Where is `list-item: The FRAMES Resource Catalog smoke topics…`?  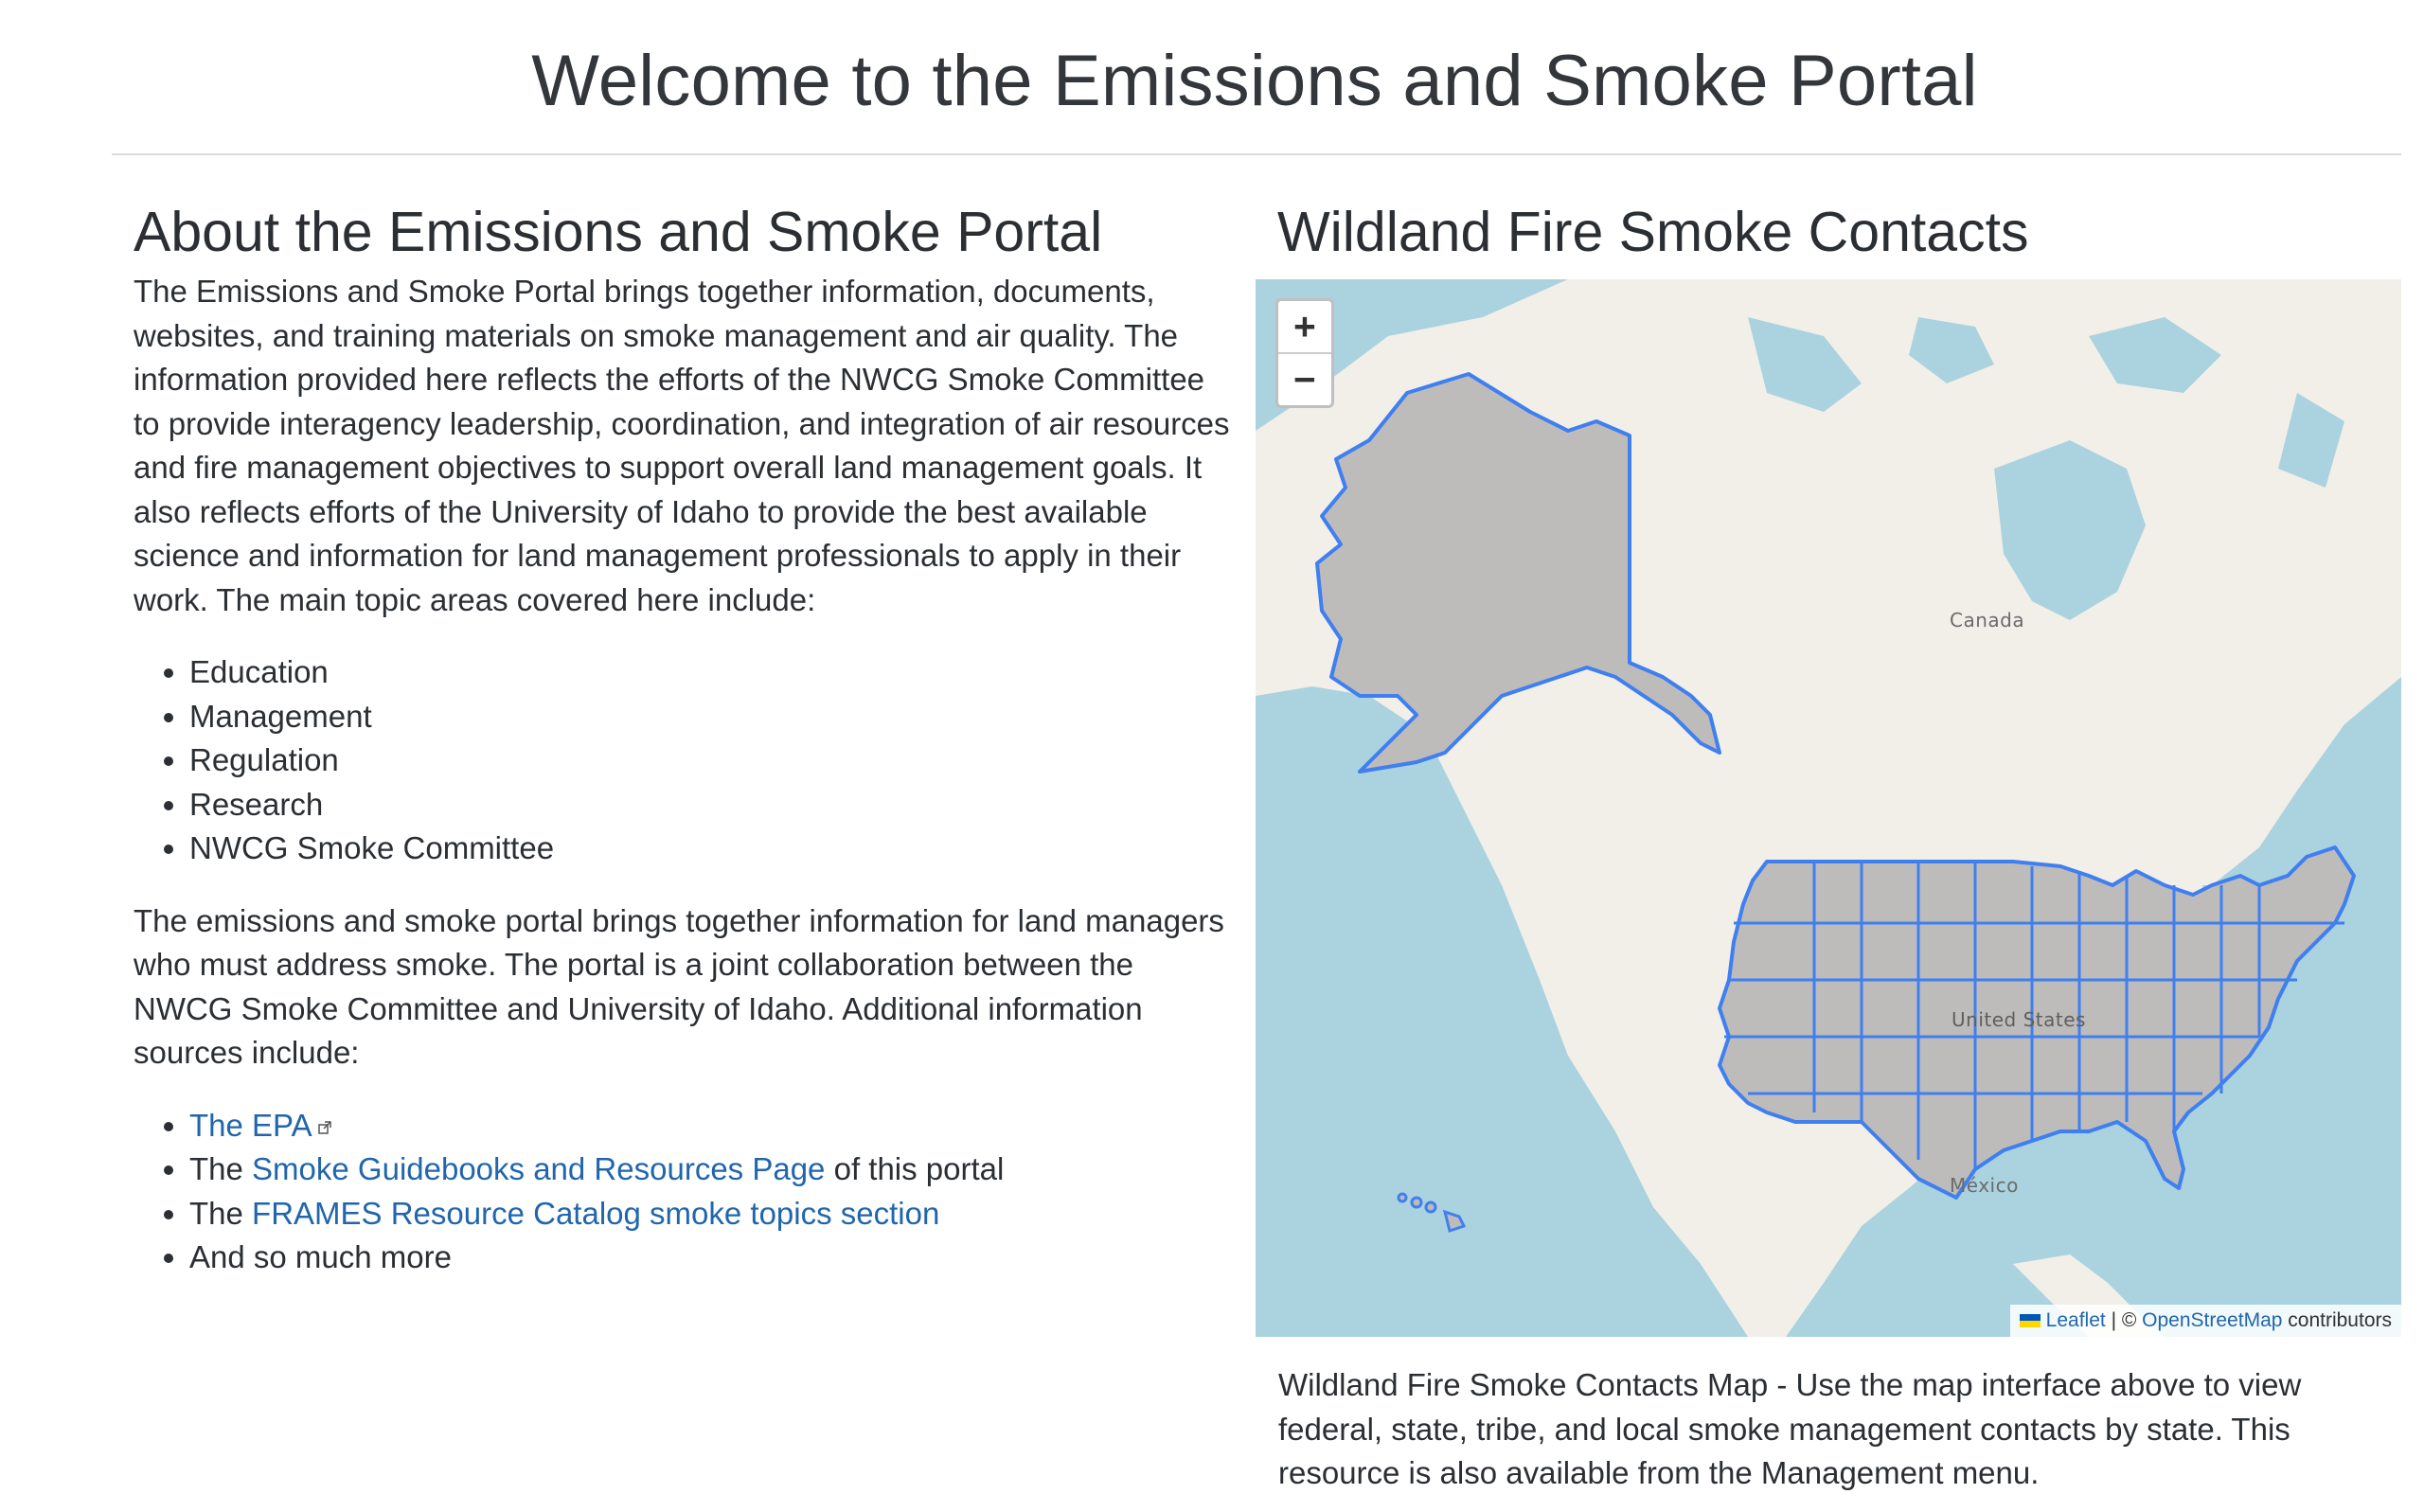 list-item: The FRAMES Resource Catalog smoke topics… is located at coordinates (713, 1214).